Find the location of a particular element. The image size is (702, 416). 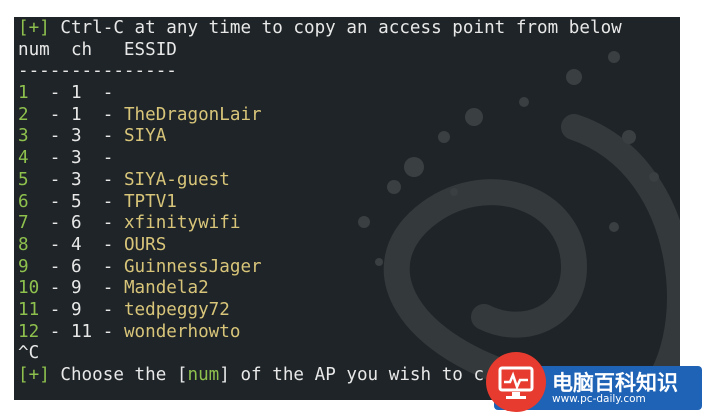

access-point-row: 1 - 1 - is located at coordinates (320, 94).